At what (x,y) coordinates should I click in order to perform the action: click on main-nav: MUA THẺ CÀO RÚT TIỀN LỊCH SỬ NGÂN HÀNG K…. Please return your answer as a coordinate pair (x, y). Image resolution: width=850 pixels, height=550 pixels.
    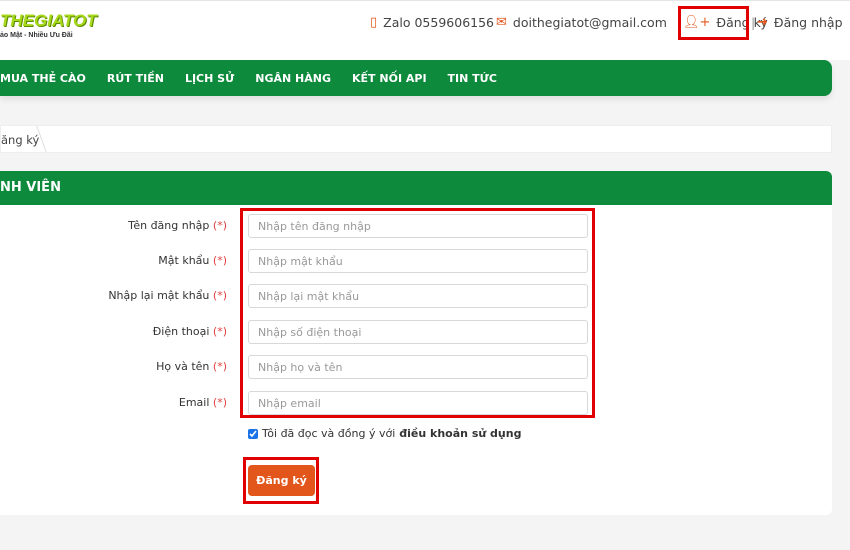
    Looking at the image, I should click on (416, 78).